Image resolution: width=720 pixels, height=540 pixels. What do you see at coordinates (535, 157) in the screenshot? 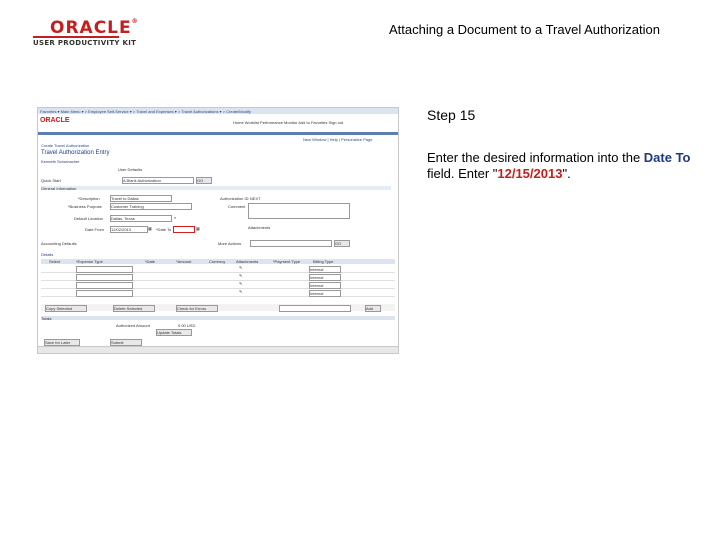
I see `instruction-prefix: Enter the desired information into the` at bounding box center [535, 157].